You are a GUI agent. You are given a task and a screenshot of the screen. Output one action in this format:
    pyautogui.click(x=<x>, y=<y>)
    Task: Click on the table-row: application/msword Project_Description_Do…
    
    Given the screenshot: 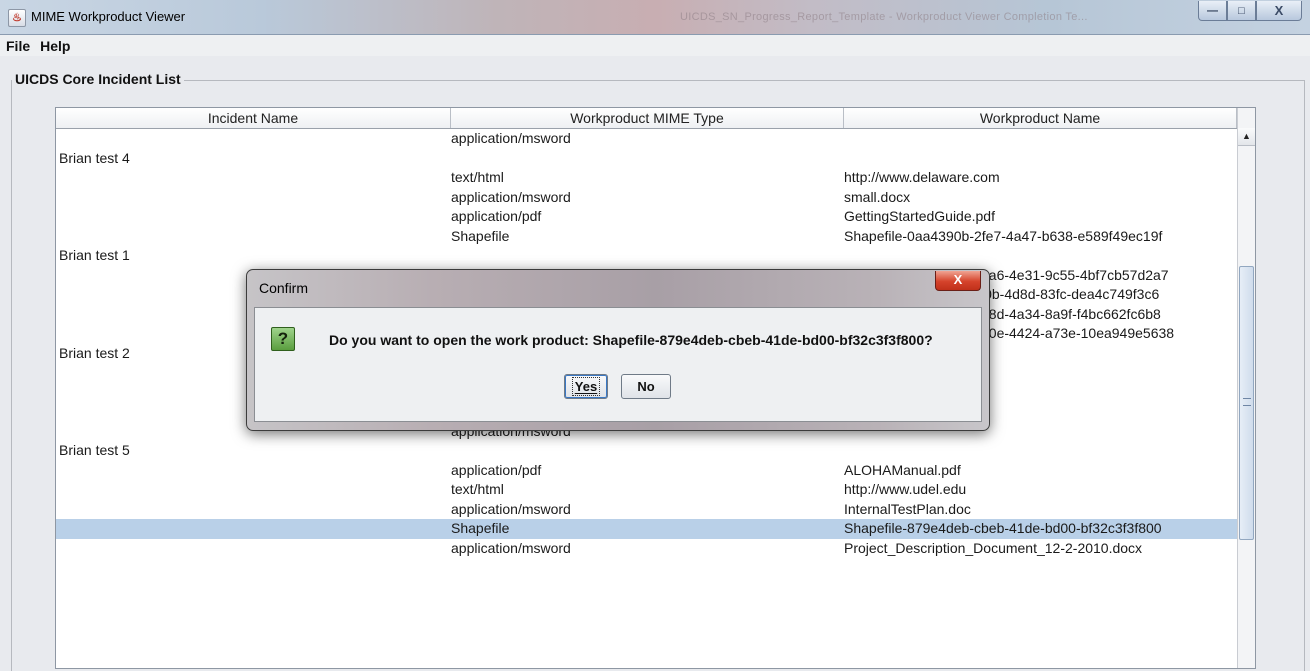 What is the action you would take?
    pyautogui.click(x=646, y=549)
    